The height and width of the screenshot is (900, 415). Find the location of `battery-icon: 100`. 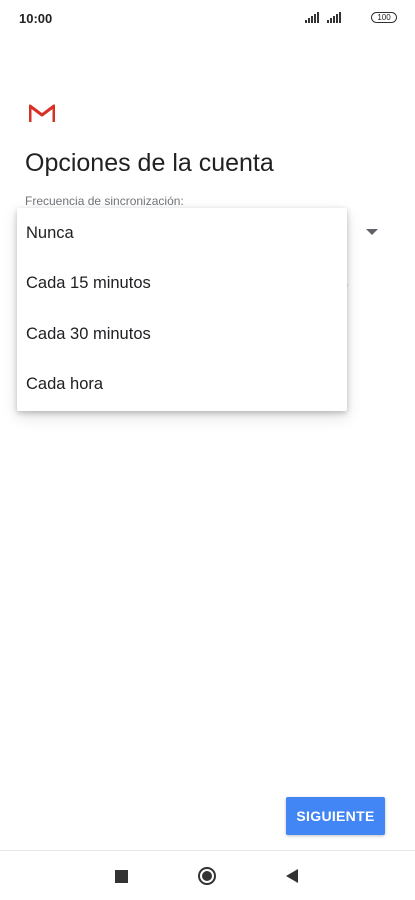

battery-icon: 100 is located at coordinates (384, 17).